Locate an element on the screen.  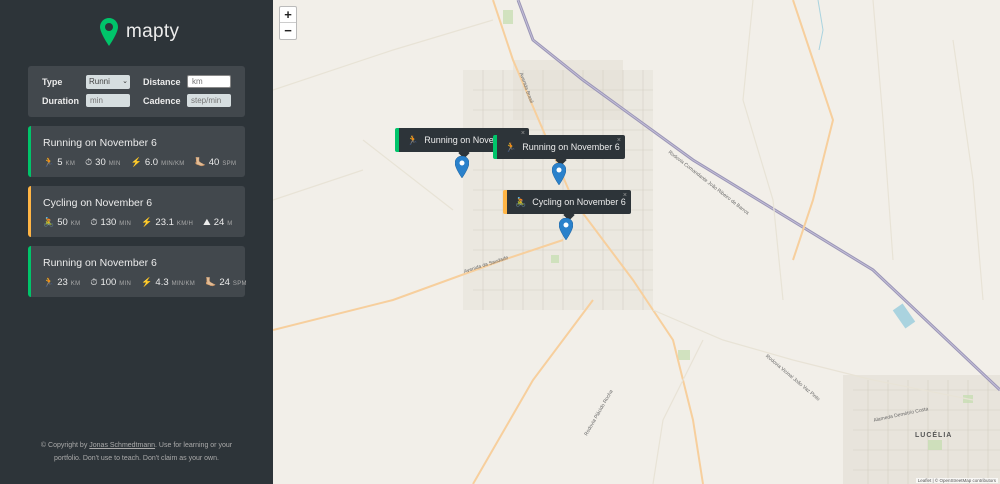
stat-value: 23 is located at coordinates (62, 282).